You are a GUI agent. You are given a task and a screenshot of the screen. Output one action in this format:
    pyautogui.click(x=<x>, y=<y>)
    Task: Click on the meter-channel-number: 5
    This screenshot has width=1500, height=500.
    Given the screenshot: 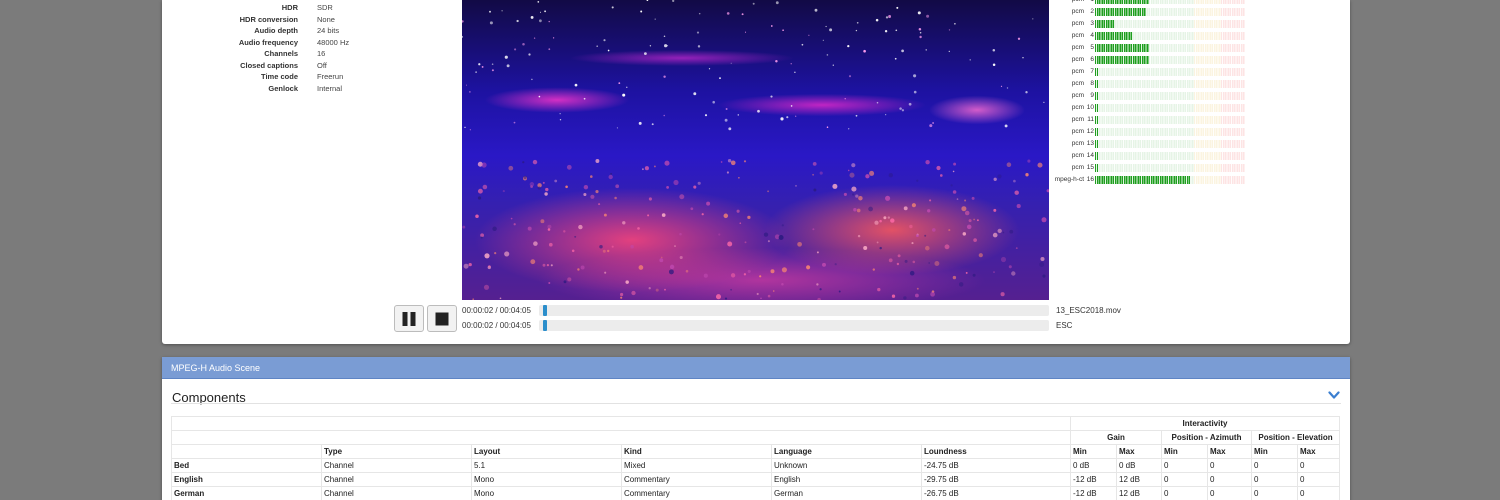 What is the action you would take?
    pyautogui.click(x=1092, y=47)
    